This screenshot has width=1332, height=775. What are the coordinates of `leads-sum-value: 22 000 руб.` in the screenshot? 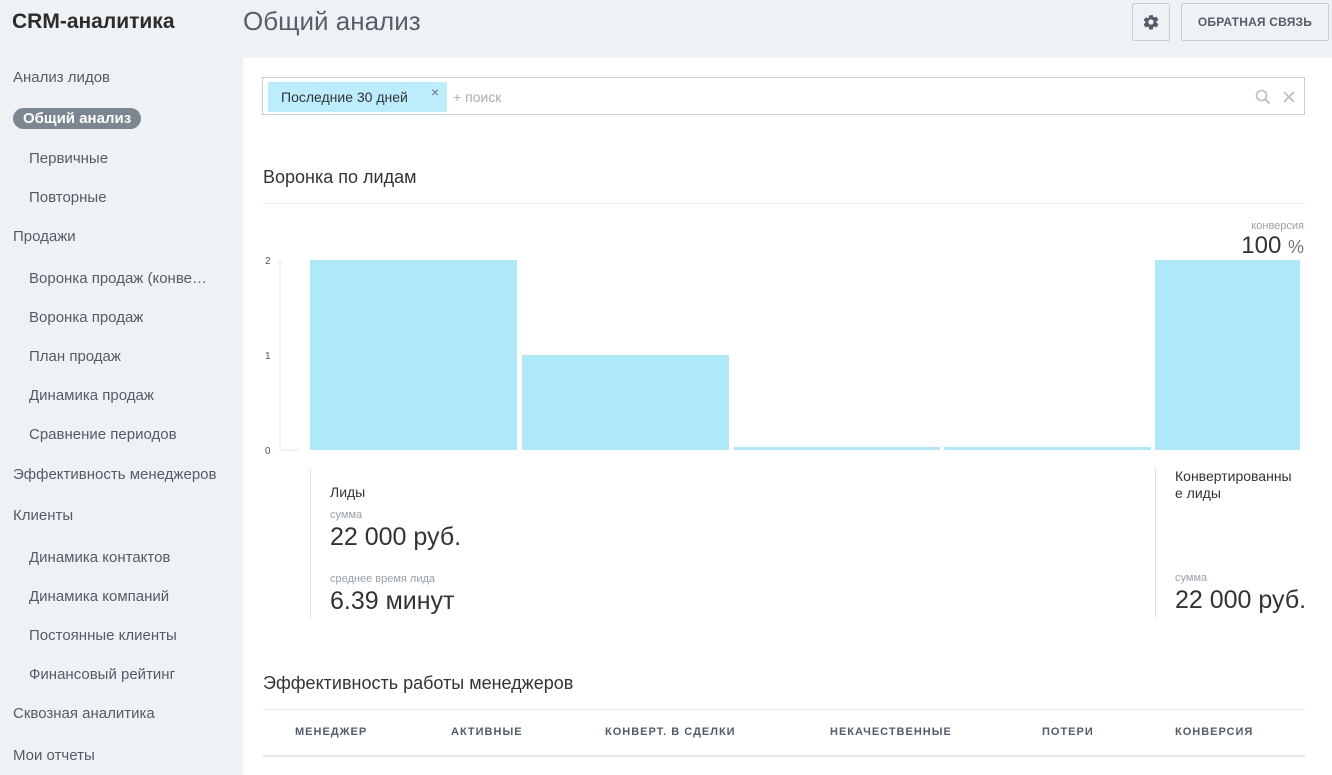 It's located at (396, 537).